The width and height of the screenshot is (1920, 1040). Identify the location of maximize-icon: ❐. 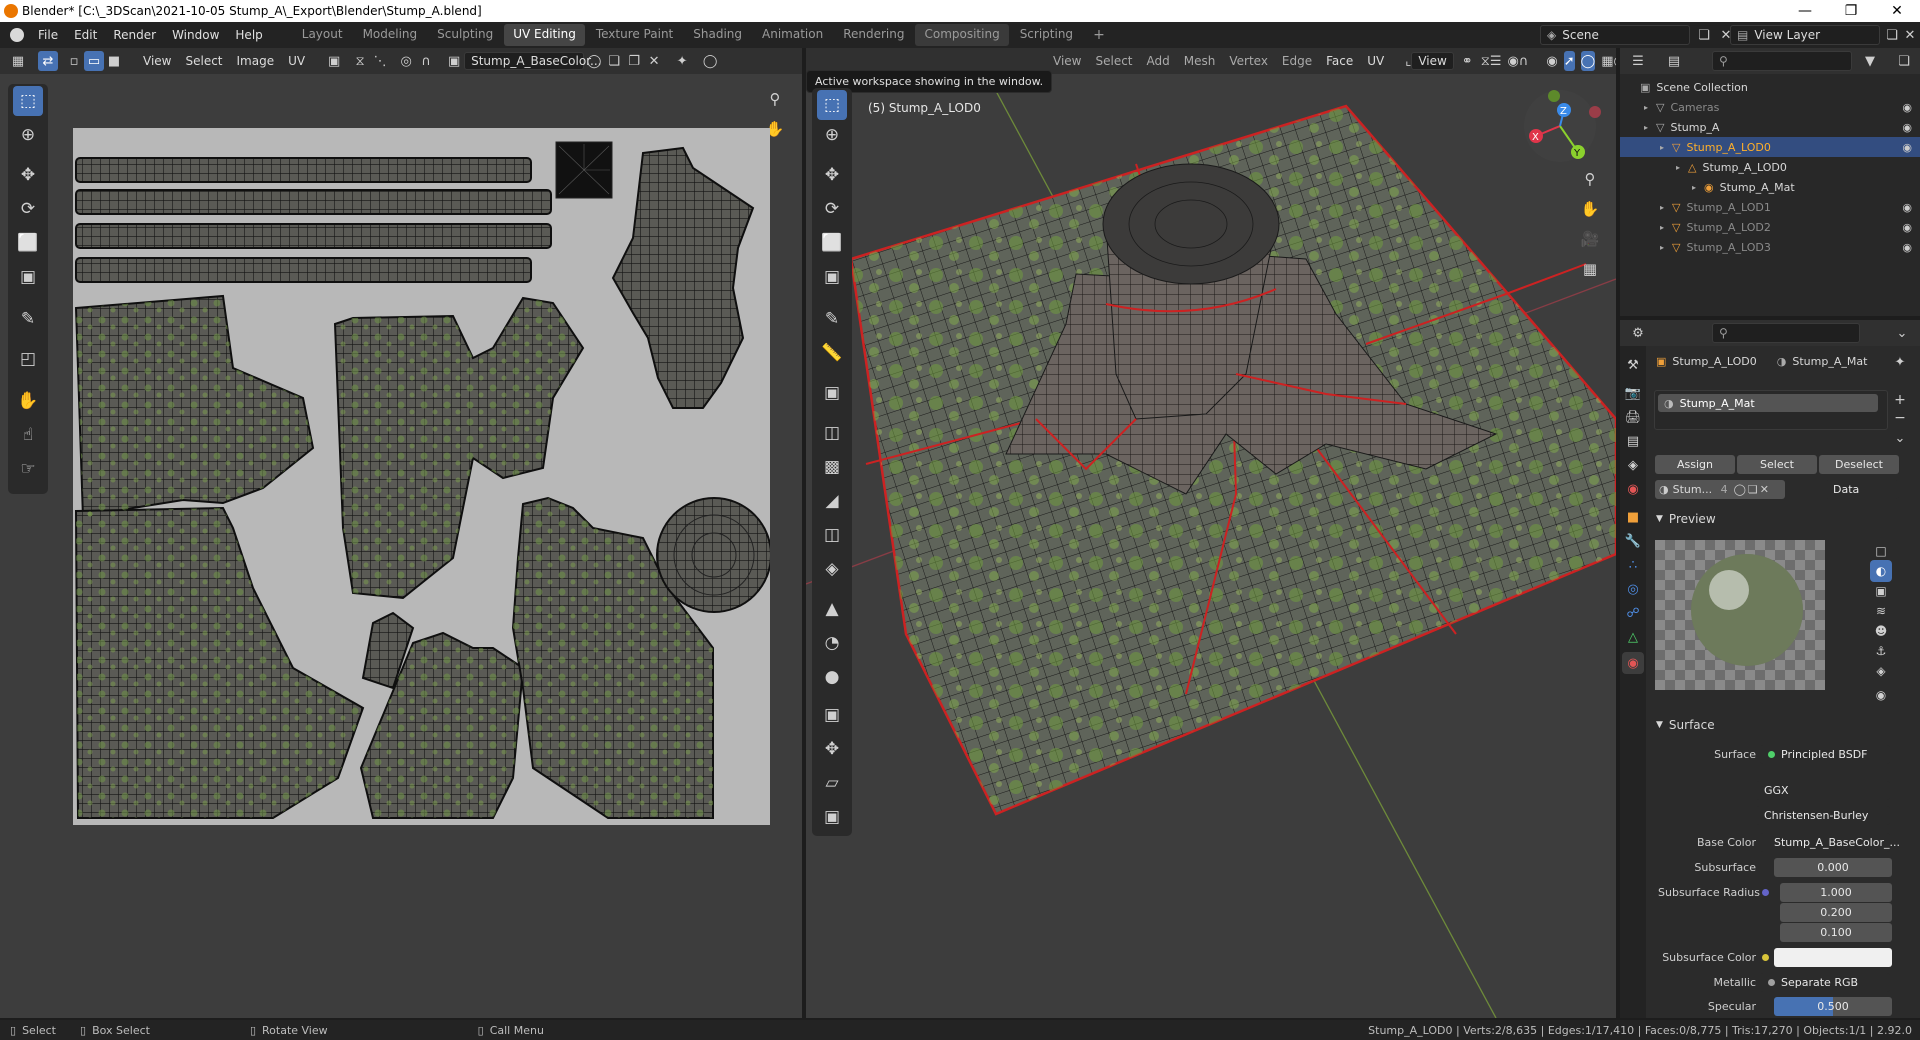
(1851, 11).